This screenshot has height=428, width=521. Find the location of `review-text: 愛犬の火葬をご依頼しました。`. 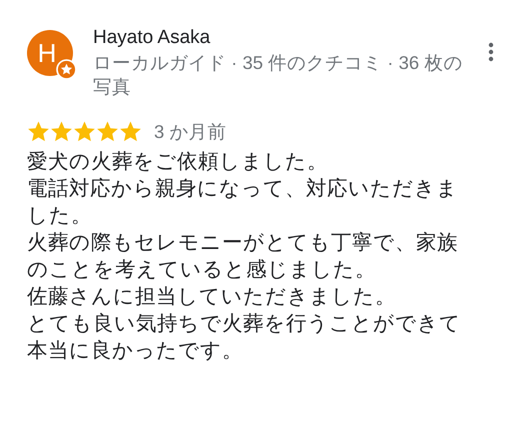

review-text: 愛犬の火葬をご依頼しました。 is located at coordinates (178, 162).